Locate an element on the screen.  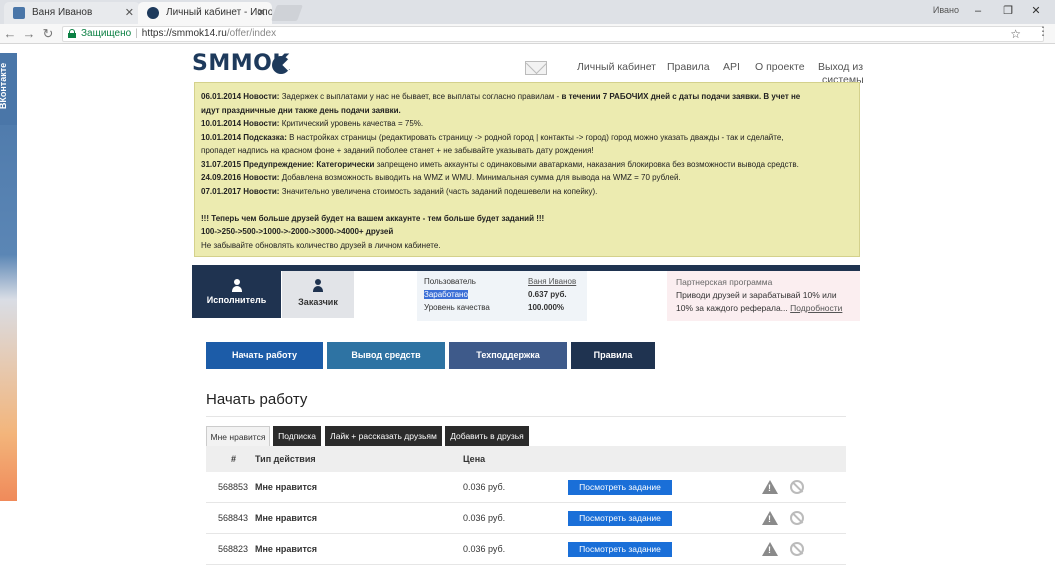
vk-widget-label: ВКонтакте is located at coordinates (4, 86).